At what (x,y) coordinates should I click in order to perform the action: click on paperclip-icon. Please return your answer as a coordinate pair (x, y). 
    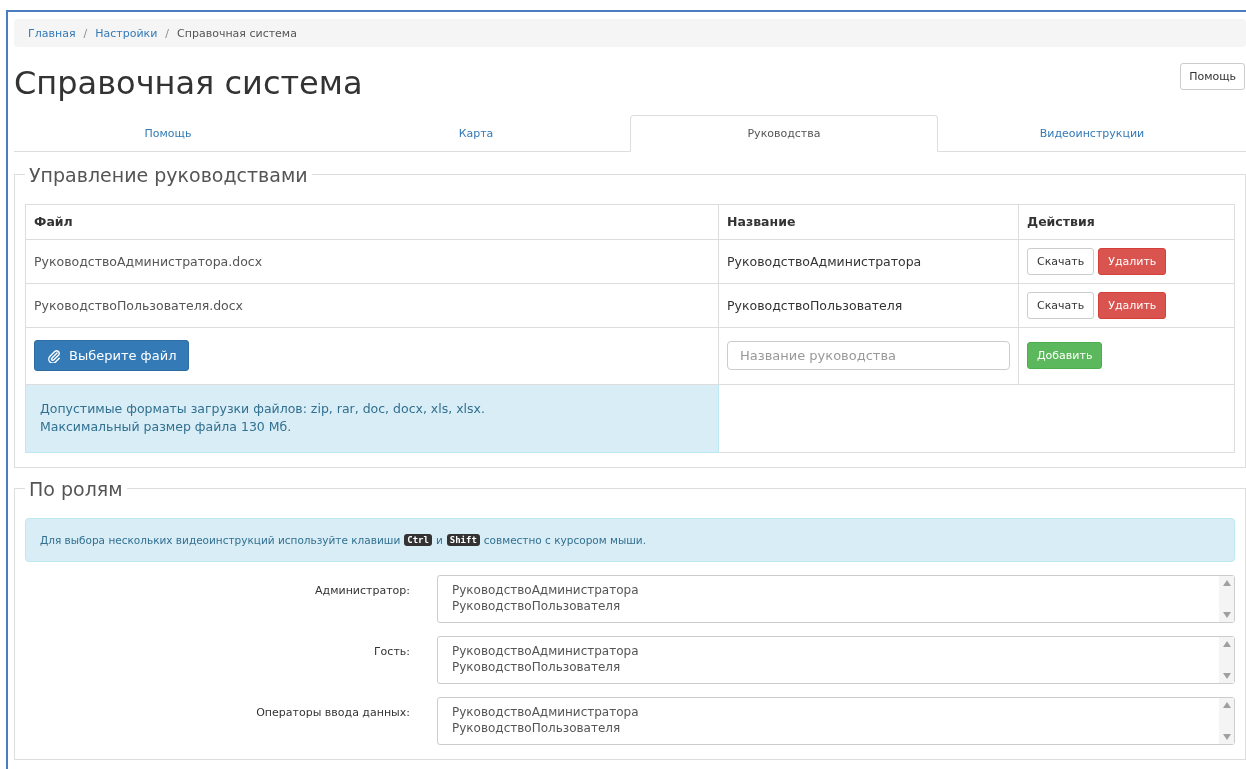
    Looking at the image, I should click on (54, 355).